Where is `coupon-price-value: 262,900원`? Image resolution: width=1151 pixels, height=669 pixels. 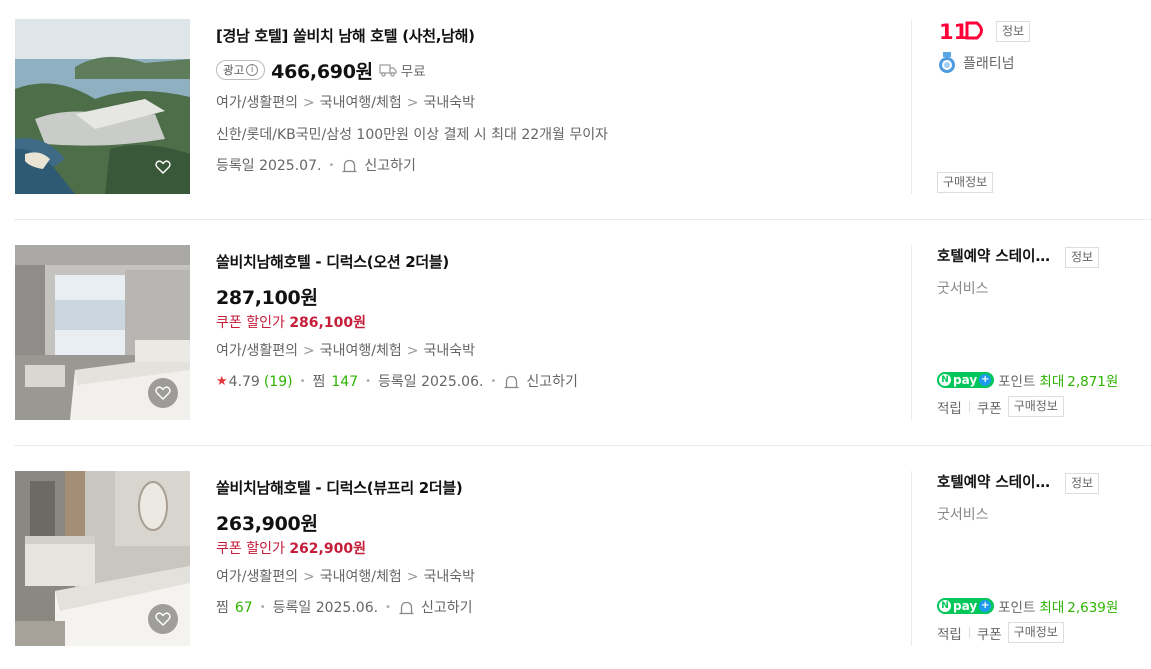 coupon-price-value: 262,900원 is located at coordinates (327, 549).